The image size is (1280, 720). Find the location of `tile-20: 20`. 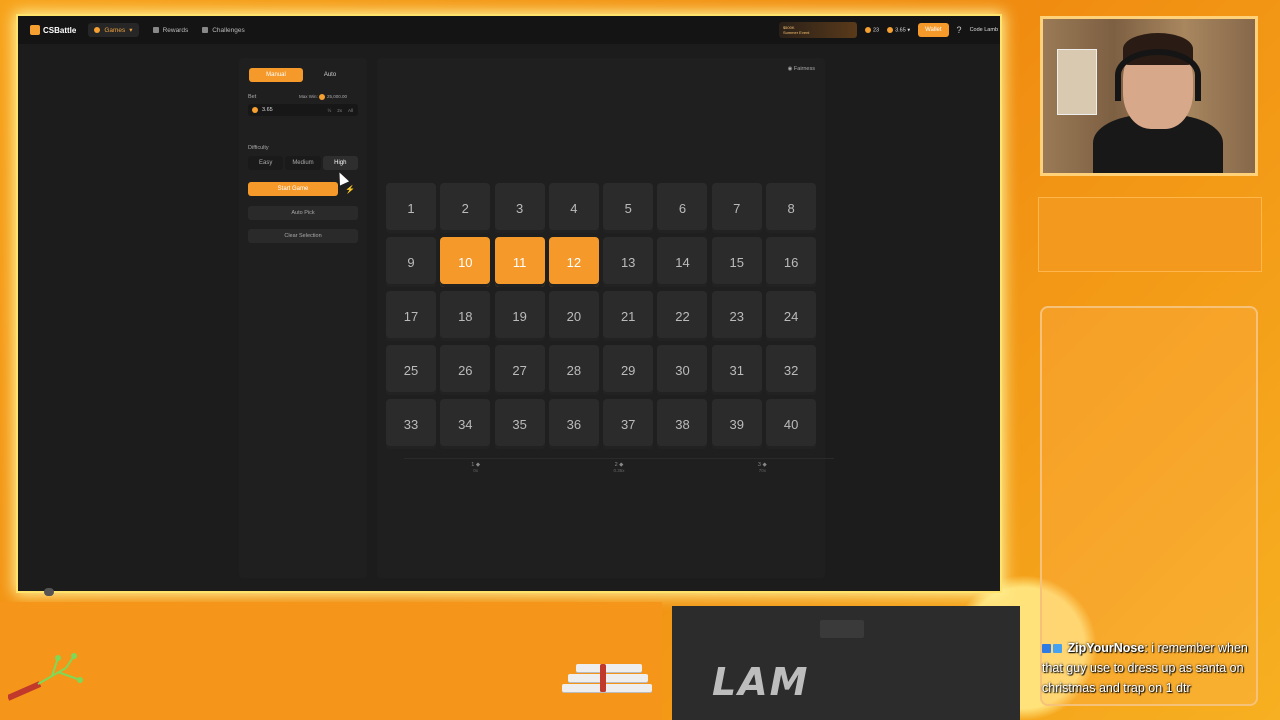

tile-20: 20 is located at coordinates (573, 316).